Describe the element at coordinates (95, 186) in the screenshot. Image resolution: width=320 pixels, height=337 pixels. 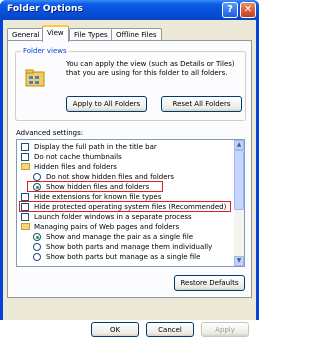
I see `highlight-box-show-hidden` at that location.